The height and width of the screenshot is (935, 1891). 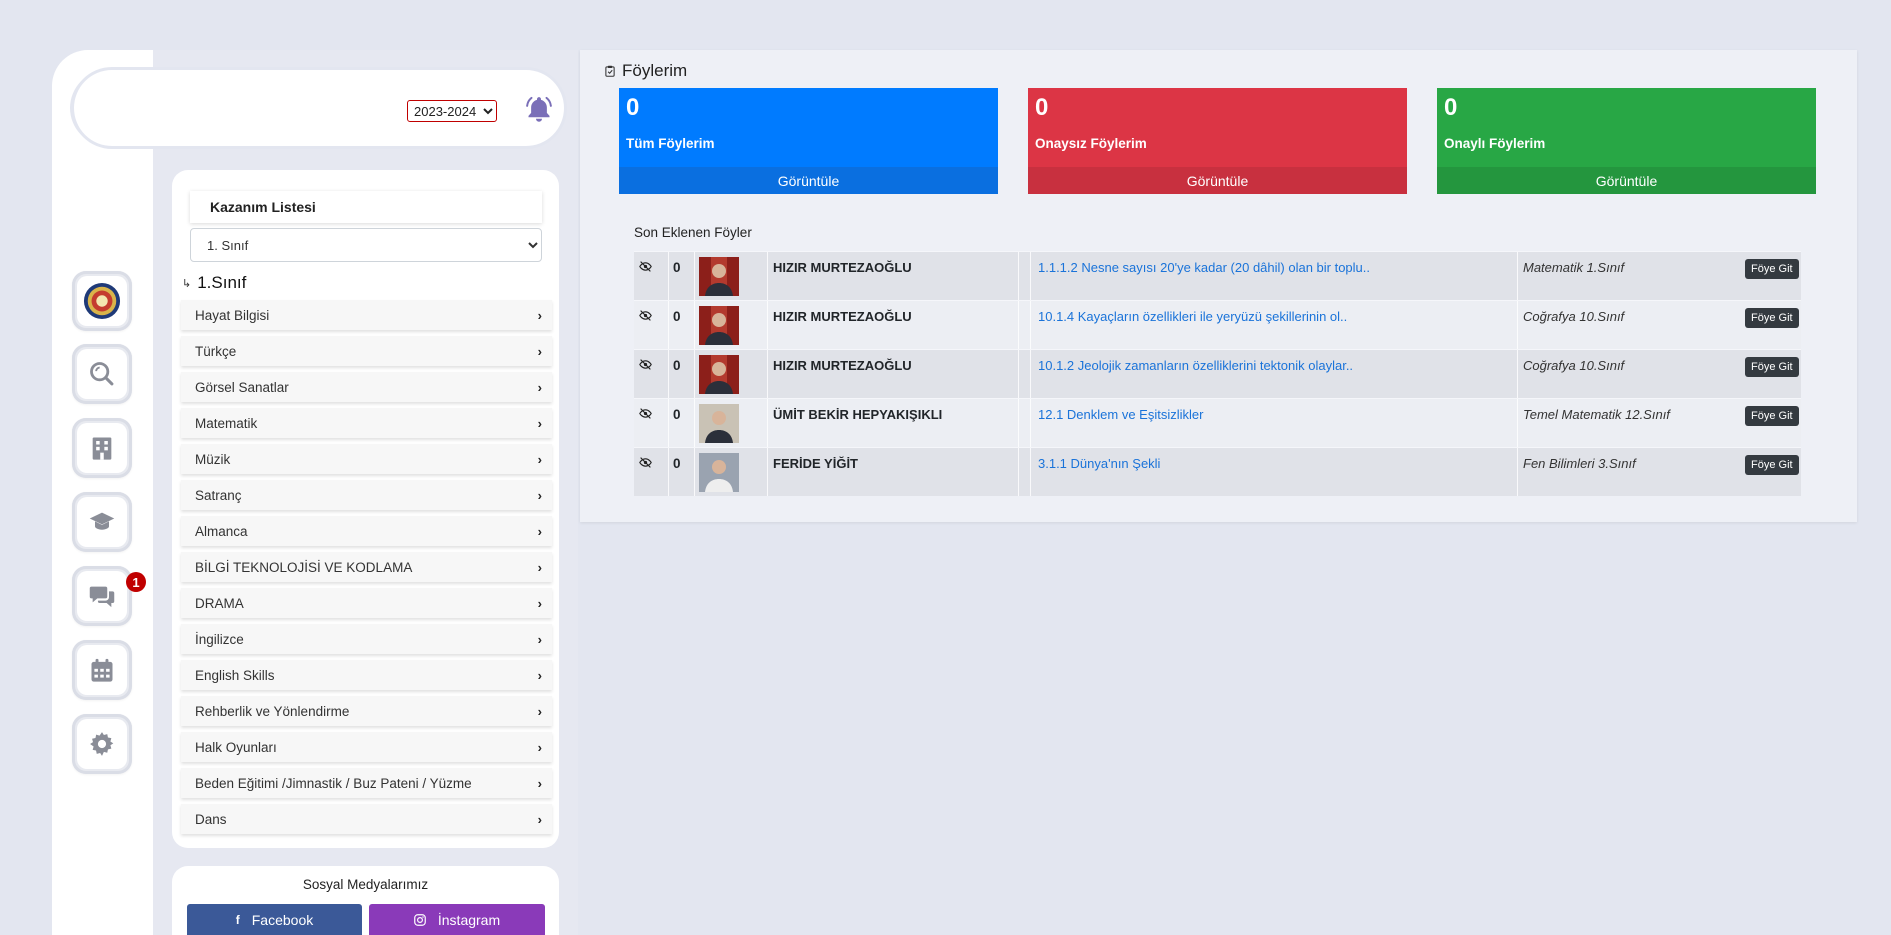 What do you see at coordinates (187, 283) in the screenshot?
I see `tree-arrow-icon: ↳` at bounding box center [187, 283].